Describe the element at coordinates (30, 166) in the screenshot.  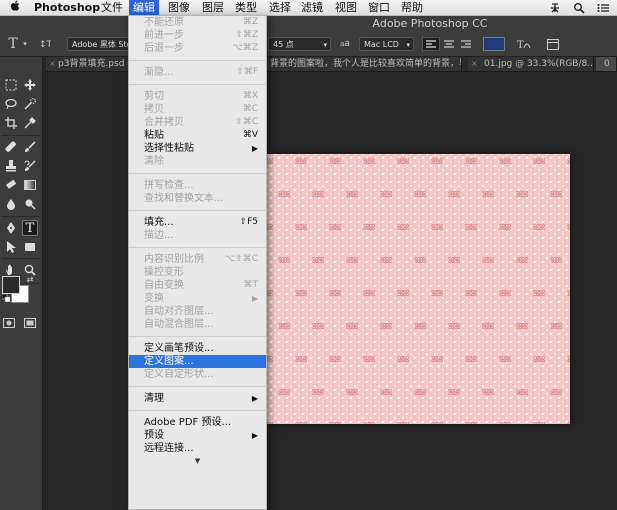
I see `history-brush-tool-icon` at that location.